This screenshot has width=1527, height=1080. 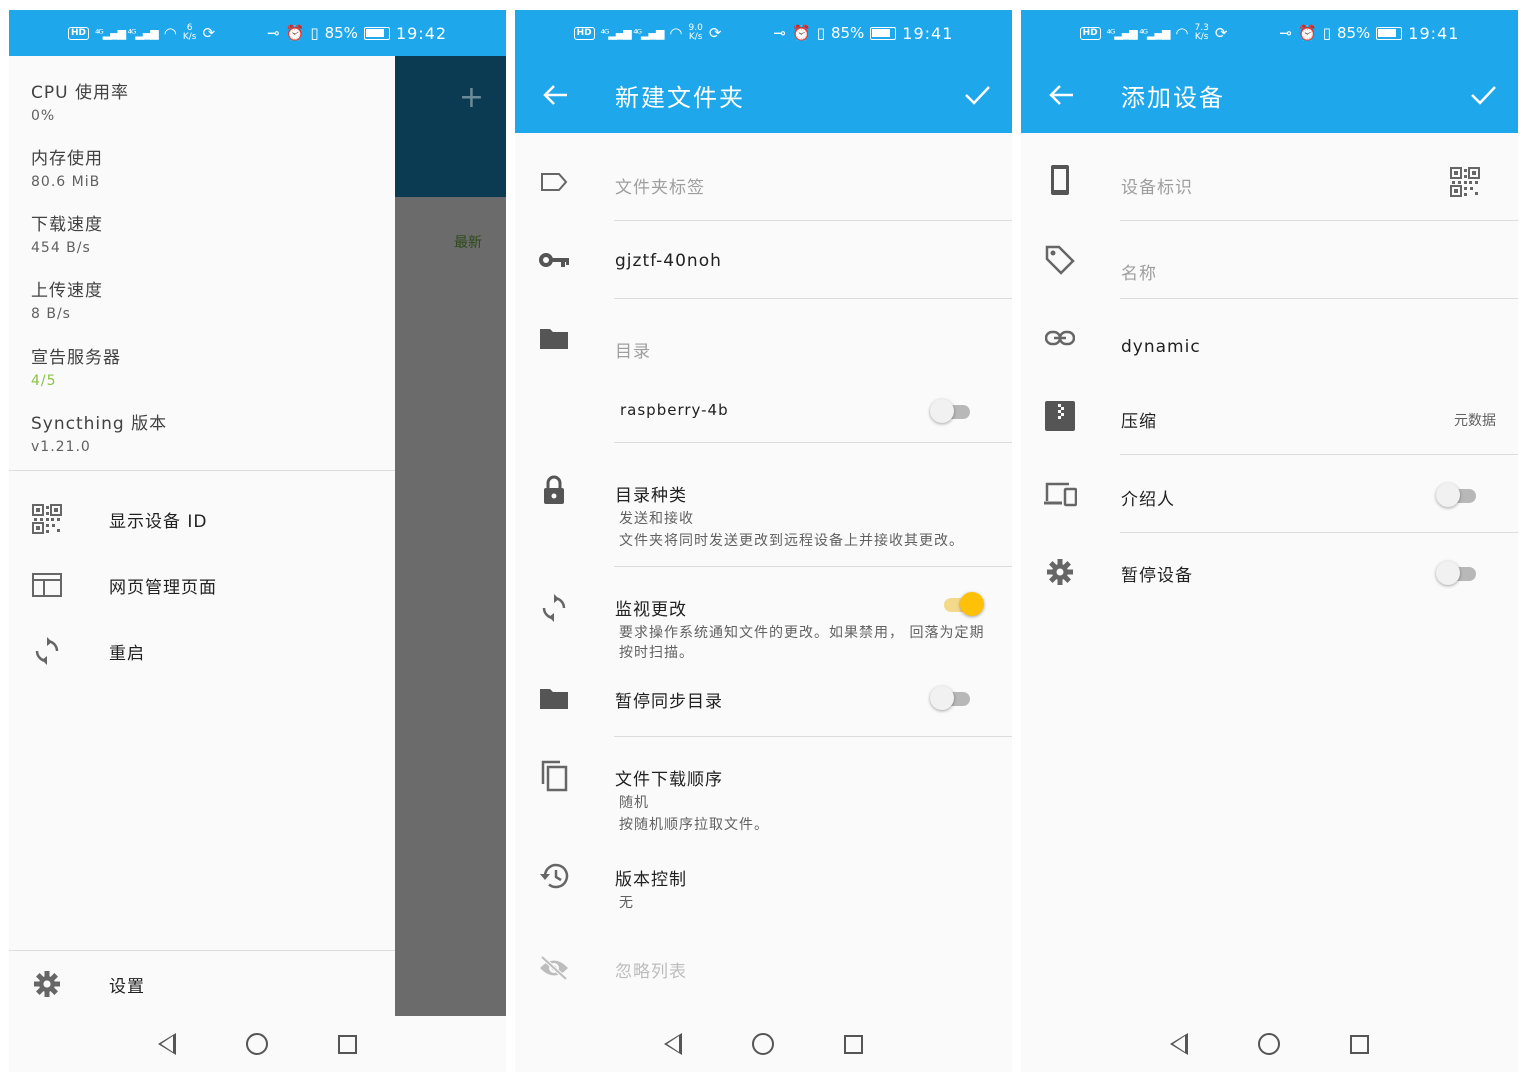 I want to click on app-bar: 添加设备, so click(x=1269, y=94).